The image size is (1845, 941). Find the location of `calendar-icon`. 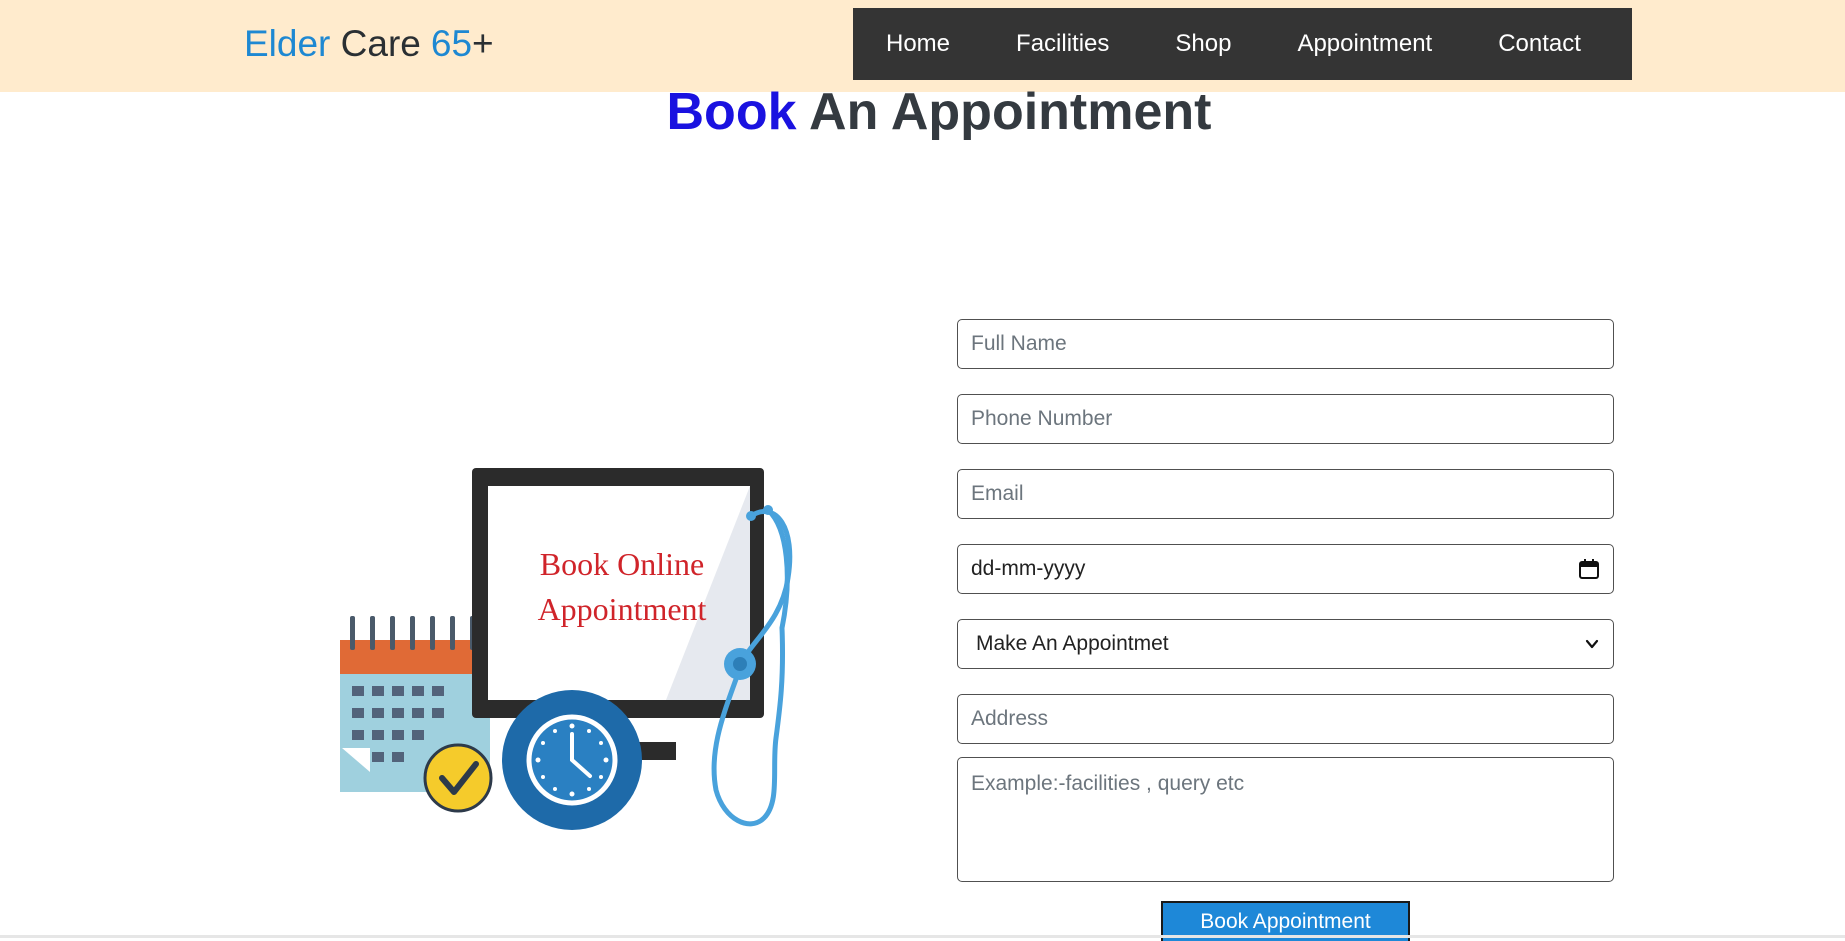

calendar-icon is located at coordinates (1589, 569).